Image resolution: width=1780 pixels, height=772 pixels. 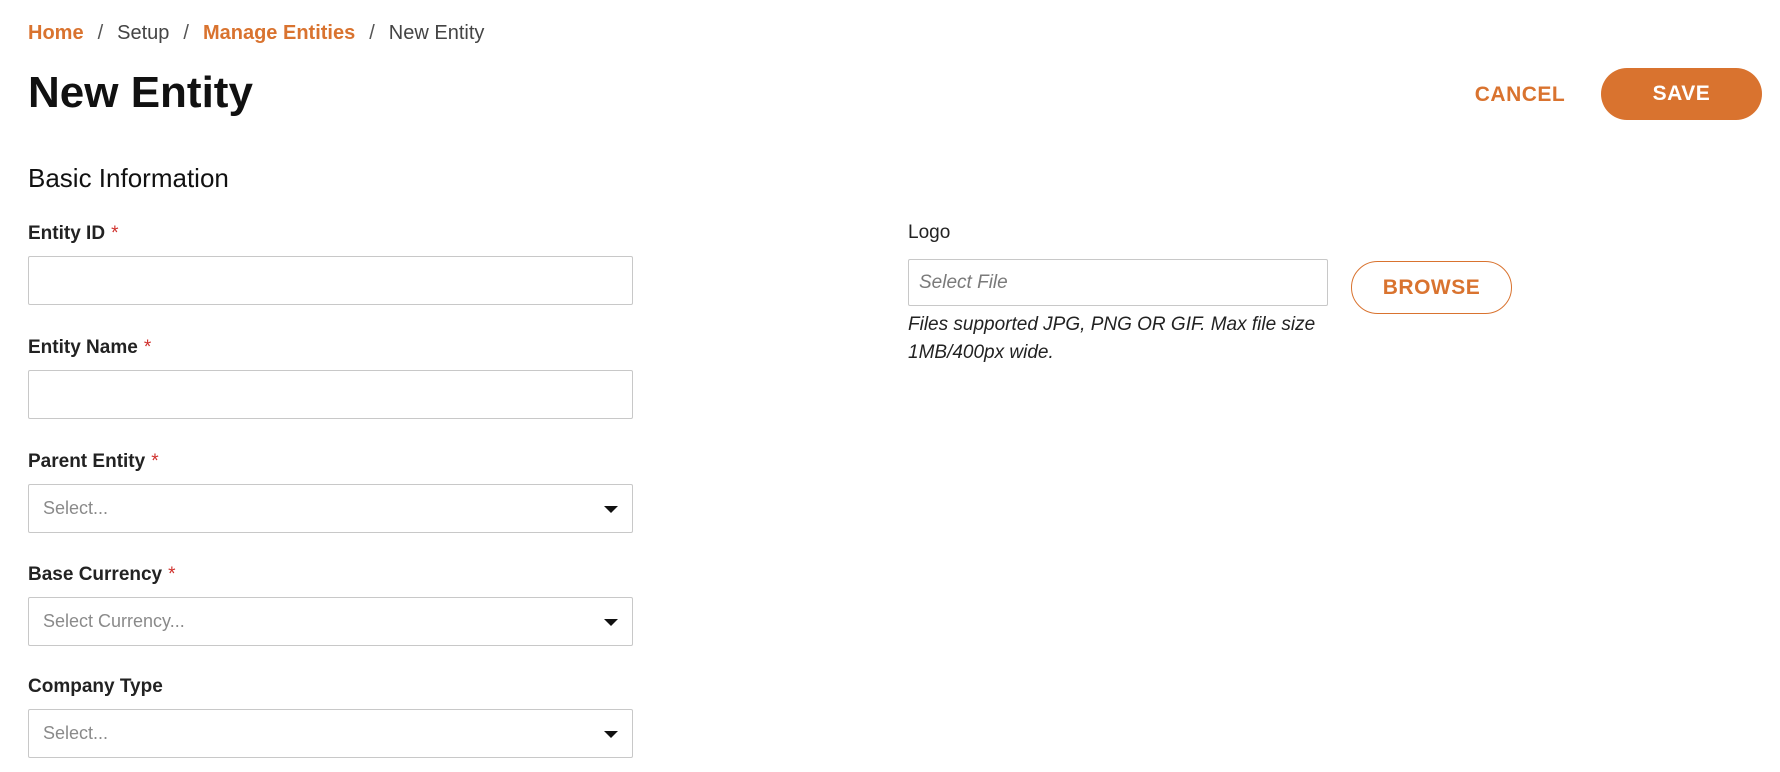 What do you see at coordinates (1431, 287) in the screenshot?
I see `browse-button: BROWSE` at bounding box center [1431, 287].